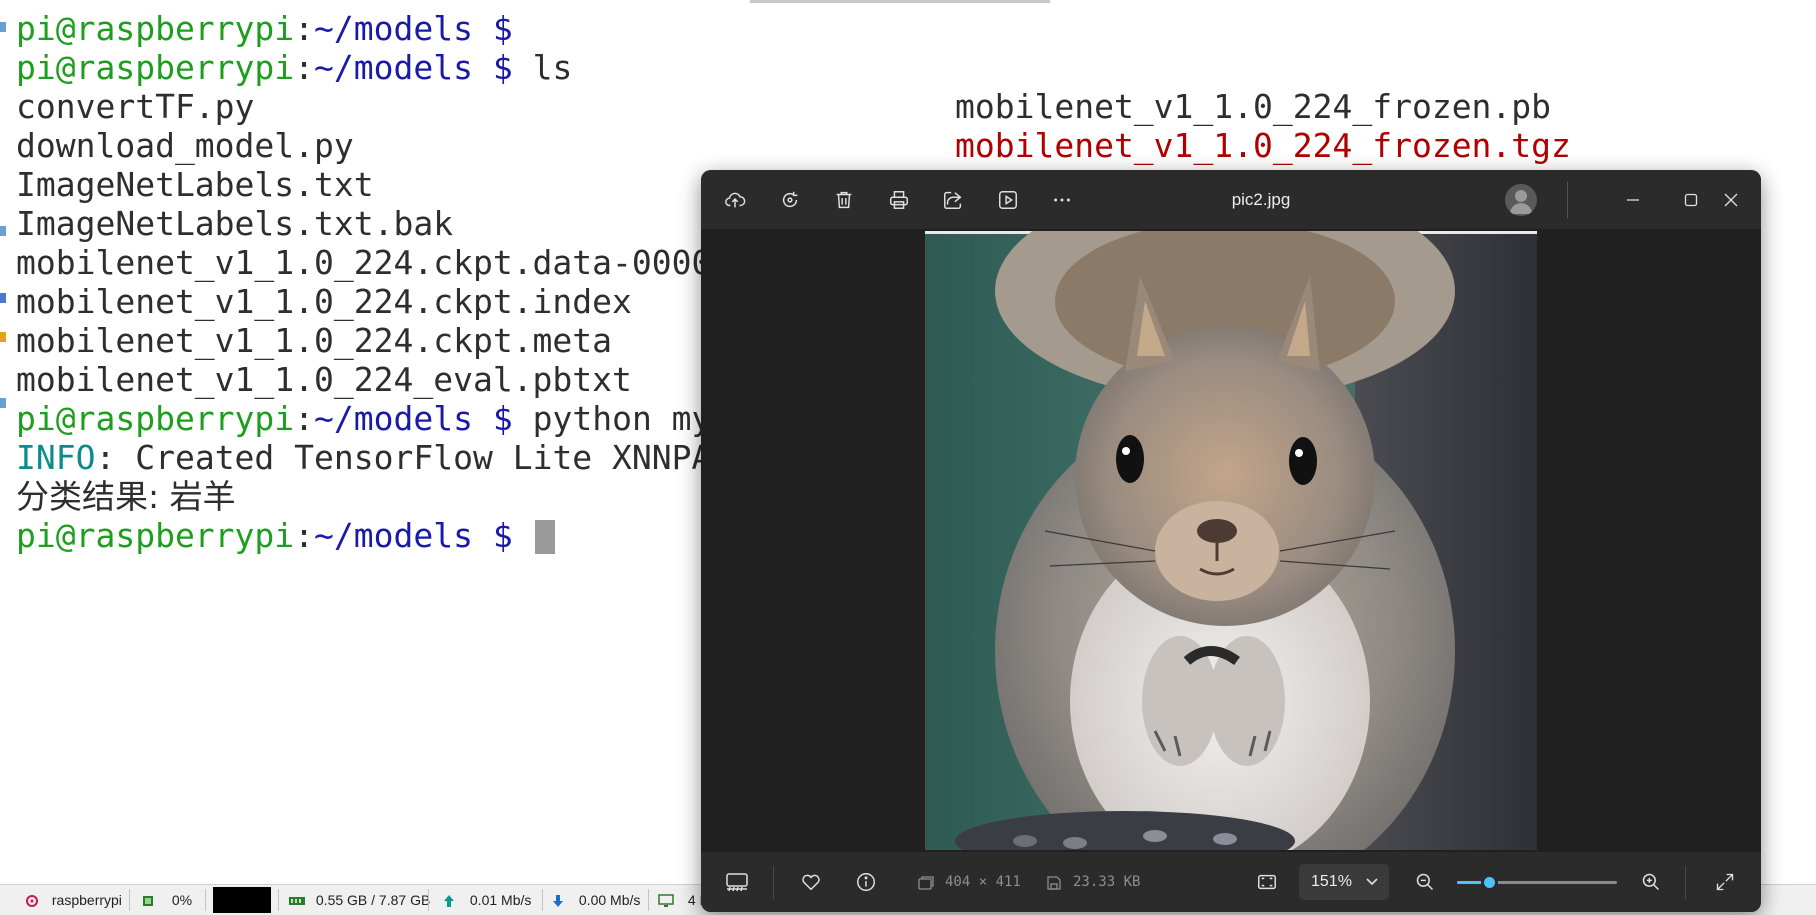 This screenshot has width=1816, height=915. What do you see at coordinates (1263, 145) in the screenshot?
I see `file-listing-item-archive: mobilenet_v1_1.0_224_frozen.tgz` at bounding box center [1263, 145].